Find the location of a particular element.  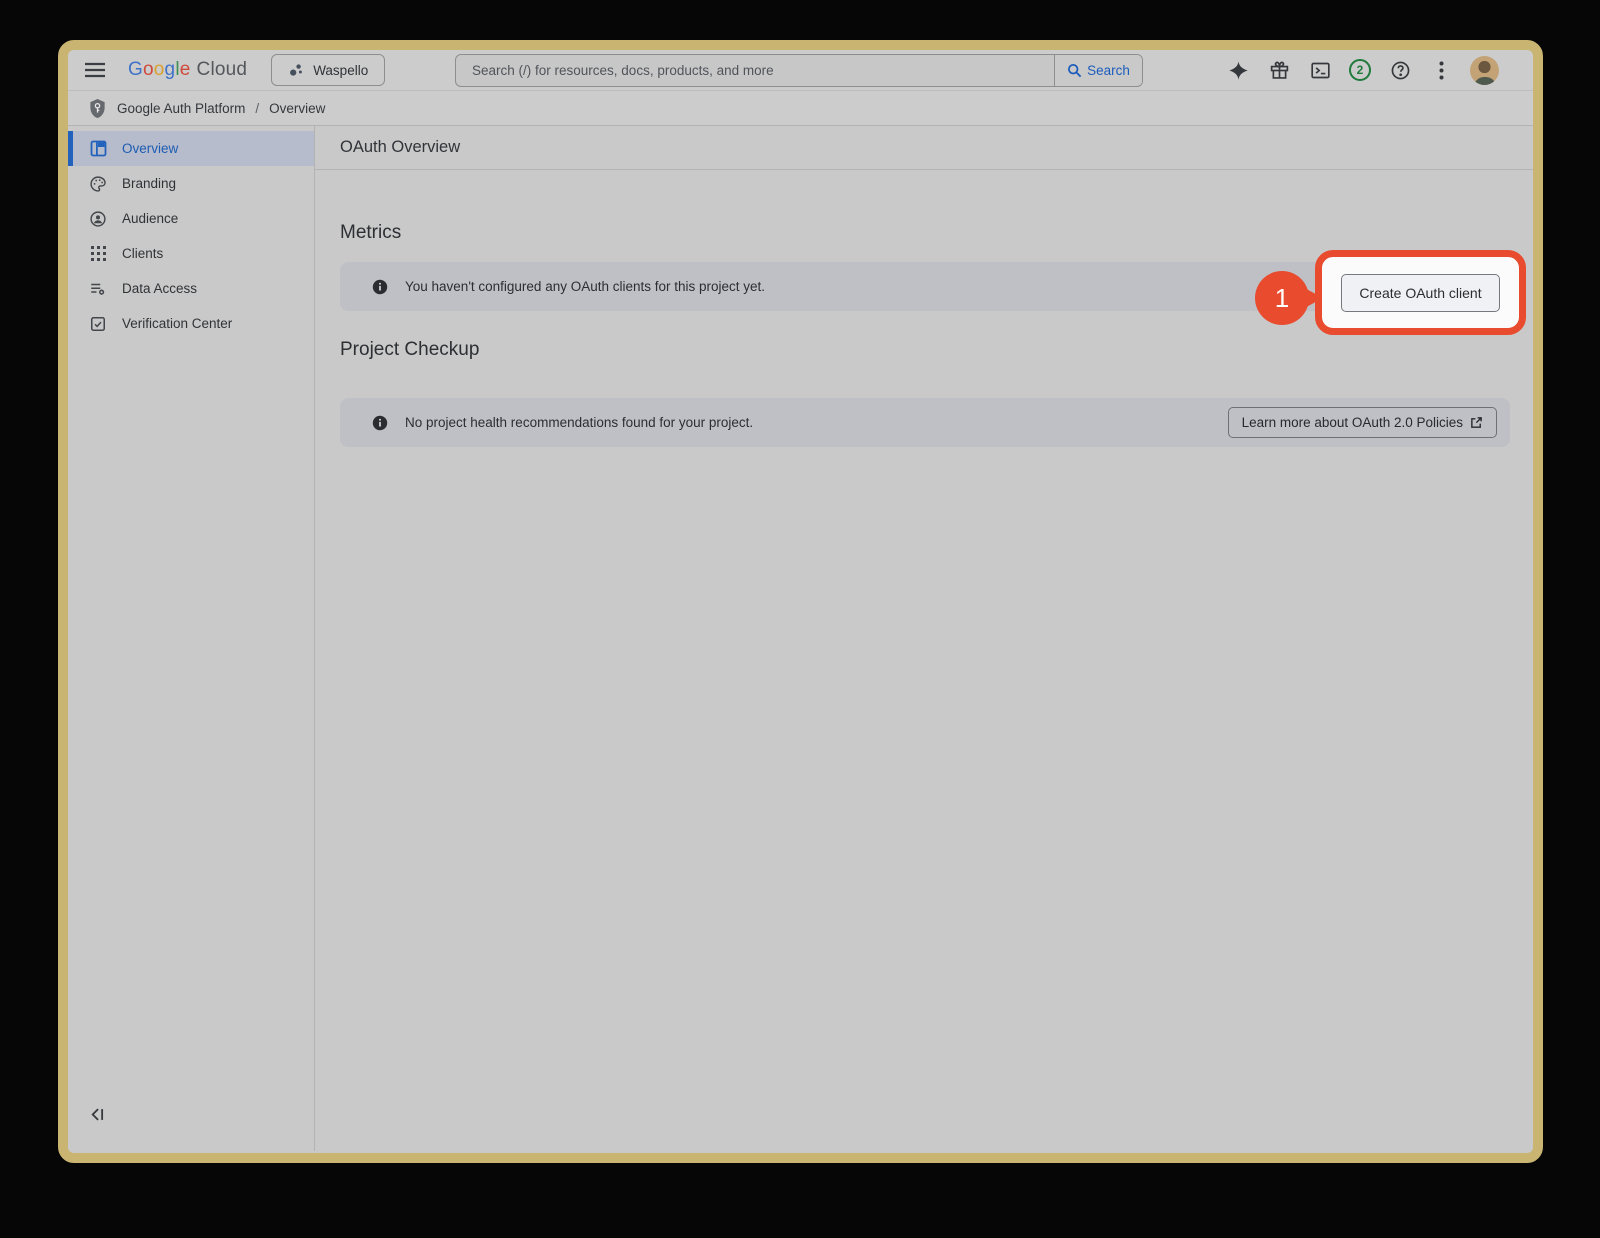

sidebar-item-label: Clients is located at coordinates (143, 253).